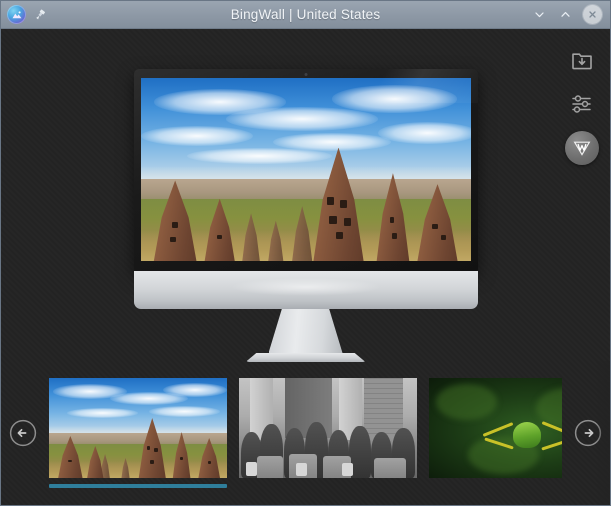 The image size is (611, 506). What do you see at coordinates (539, 14) in the screenshot?
I see `chevron-down-icon` at bounding box center [539, 14].